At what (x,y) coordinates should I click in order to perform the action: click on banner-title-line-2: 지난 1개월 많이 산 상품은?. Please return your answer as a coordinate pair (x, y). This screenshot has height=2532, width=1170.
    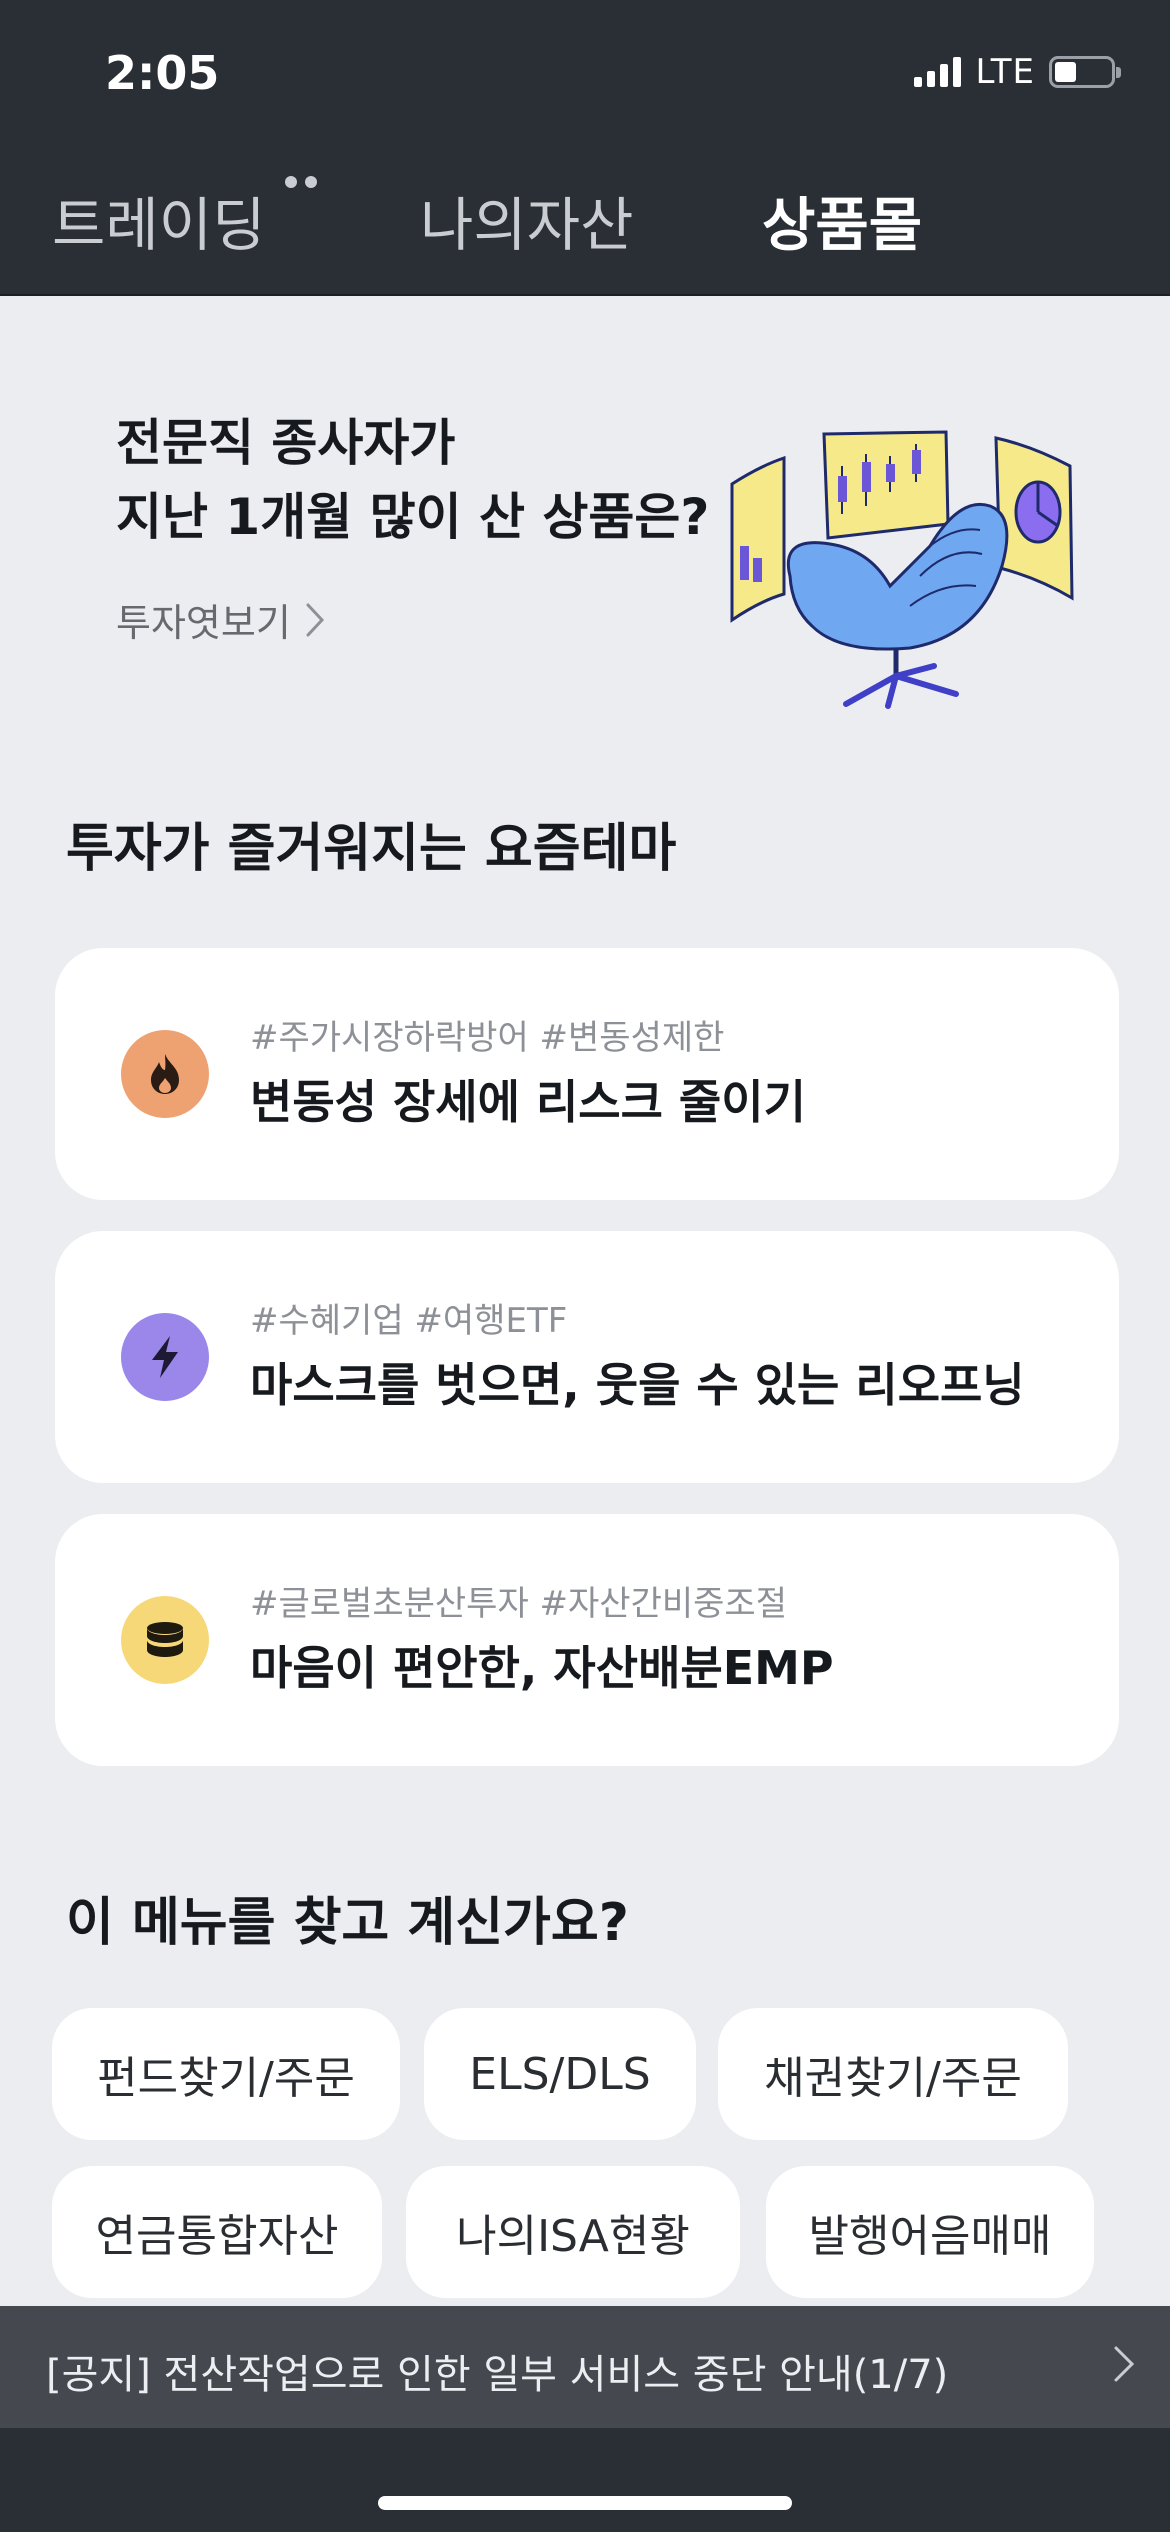
    Looking at the image, I should click on (413, 517).